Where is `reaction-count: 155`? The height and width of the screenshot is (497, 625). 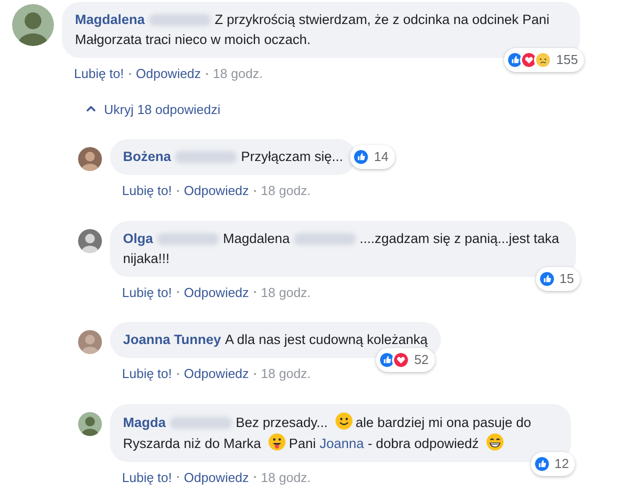
reaction-count: 155 is located at coordinates (567, 60).